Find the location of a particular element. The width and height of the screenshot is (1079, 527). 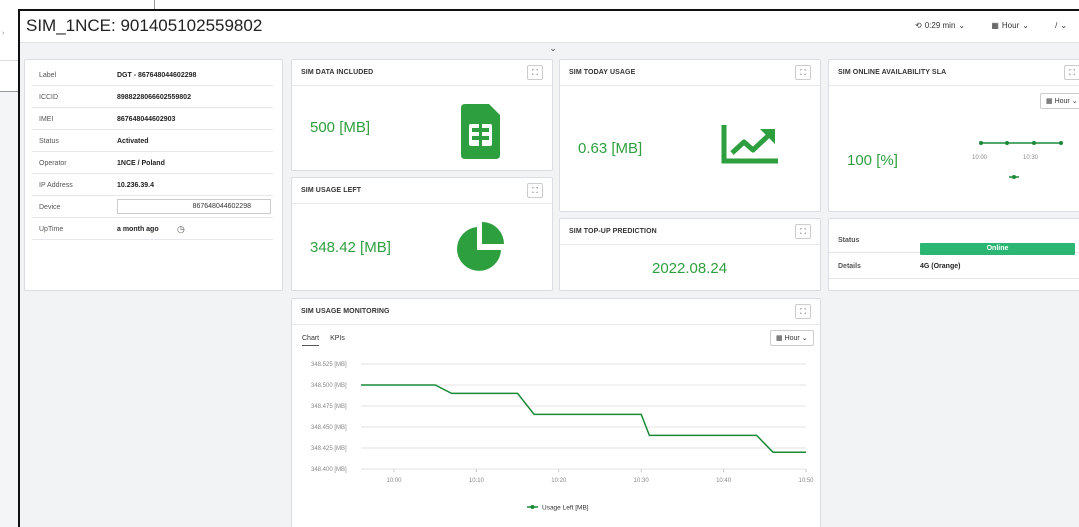

pie-chart-icon is located at coordinates (480, 246).